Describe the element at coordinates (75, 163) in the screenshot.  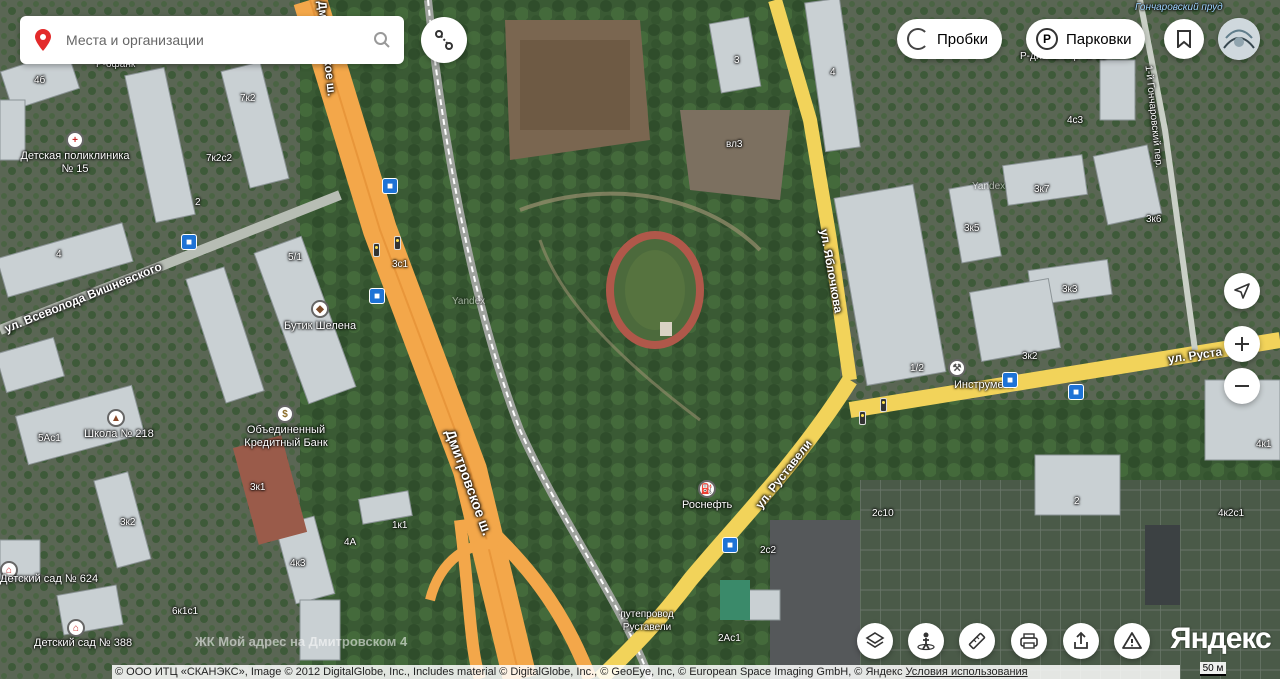
I see `polyclinic-label: Детская поликлиника № 15` at that location.